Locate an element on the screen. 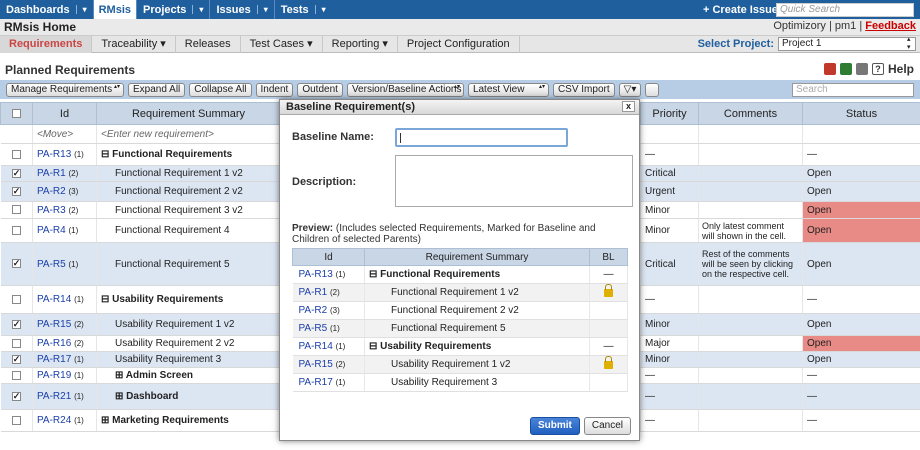  csv-import-button: CSV Import is located at coordinates (583, 89).